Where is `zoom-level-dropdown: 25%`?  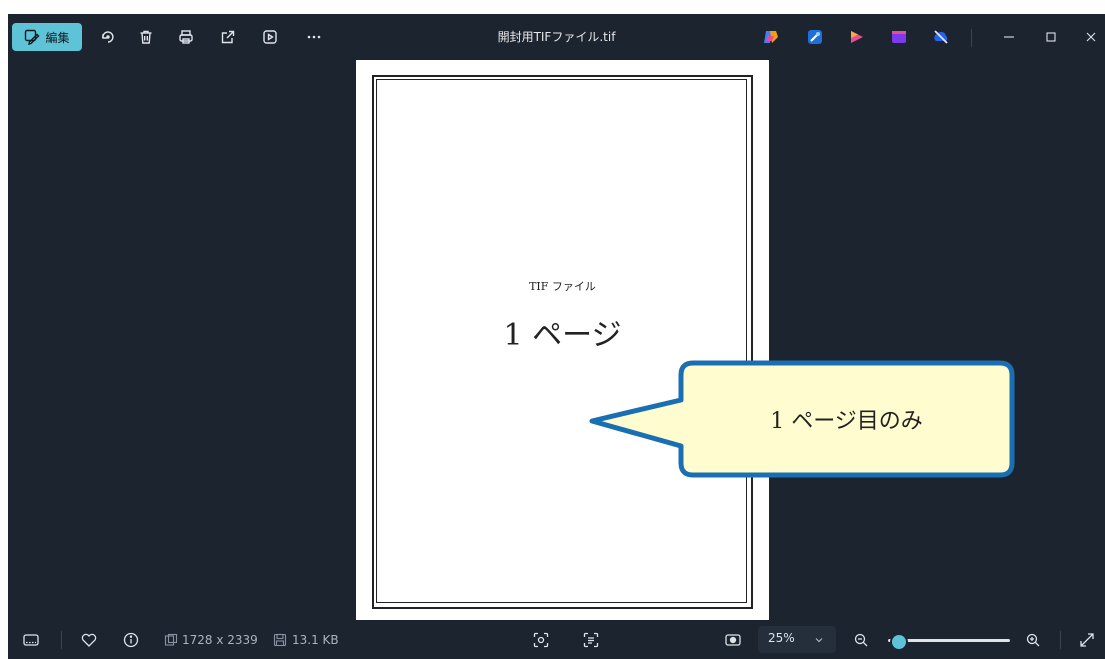
zoom-level-dropdown: 25% is located at coordinates (797, 639).